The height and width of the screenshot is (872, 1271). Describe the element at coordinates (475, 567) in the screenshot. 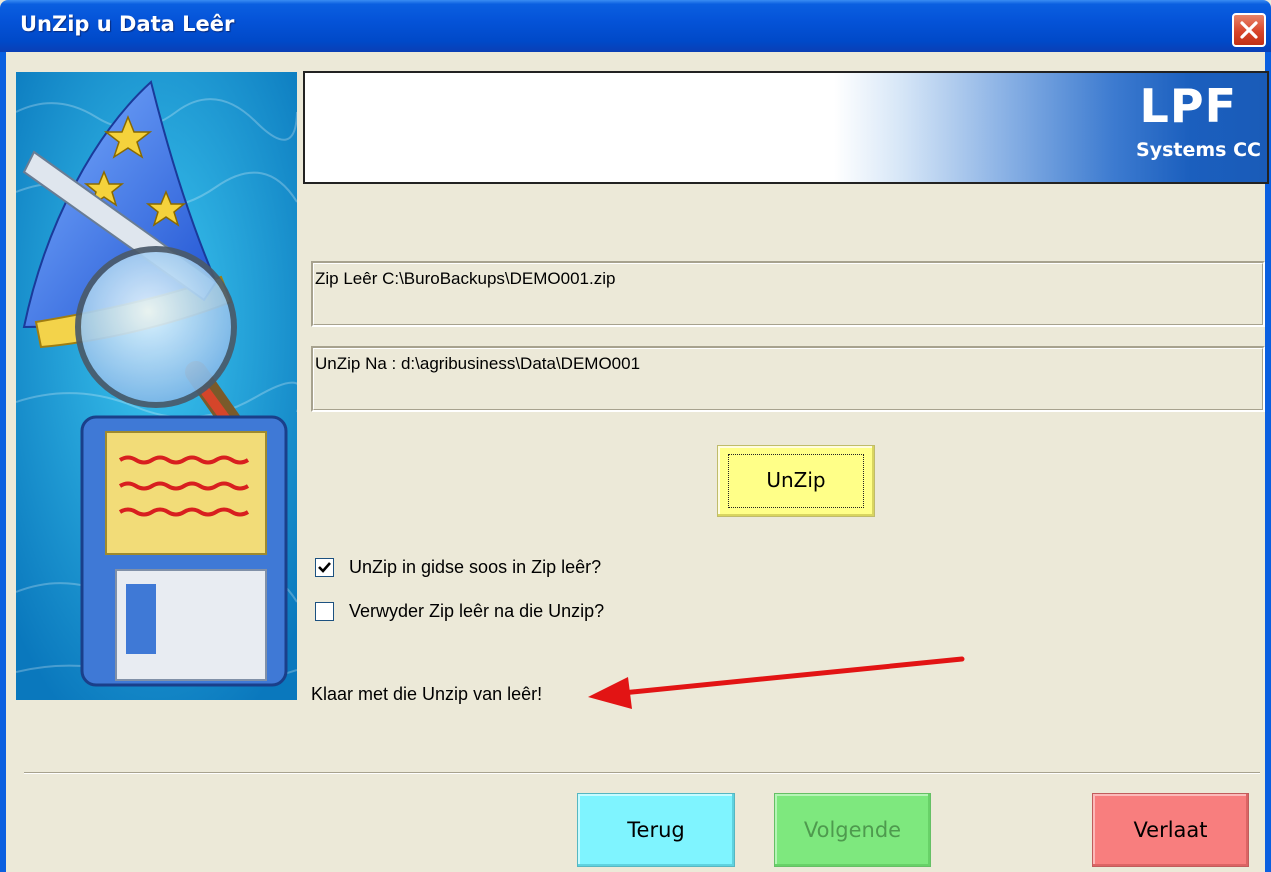

I see `keep-folders-label: UnZip in gidse soos in Zip leêr?` at that location.